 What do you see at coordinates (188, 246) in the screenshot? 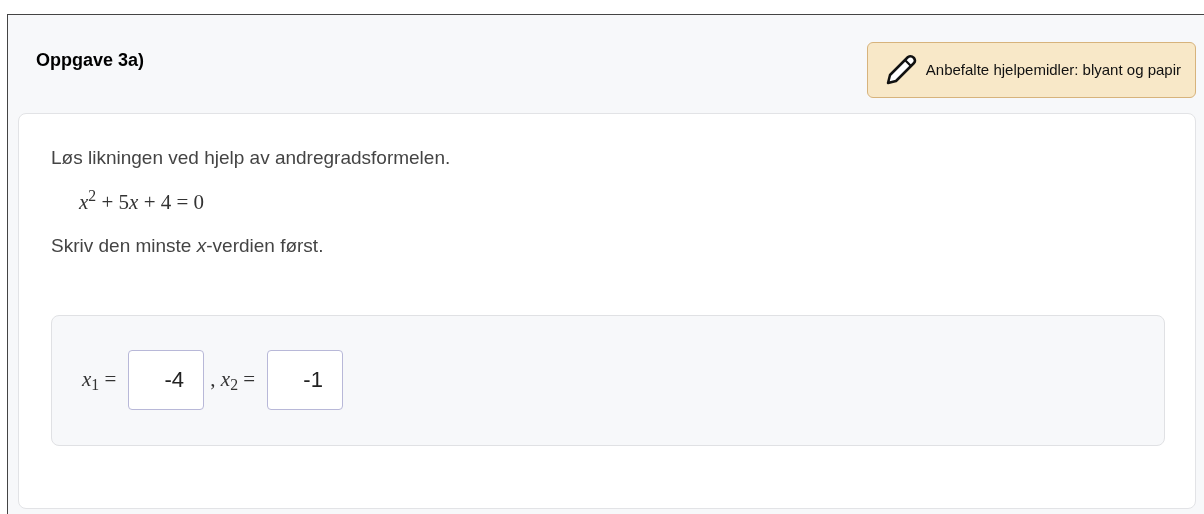
I see `instruction-text: Skriv den minste x-verdien først.` at bounding box center [188, 246].